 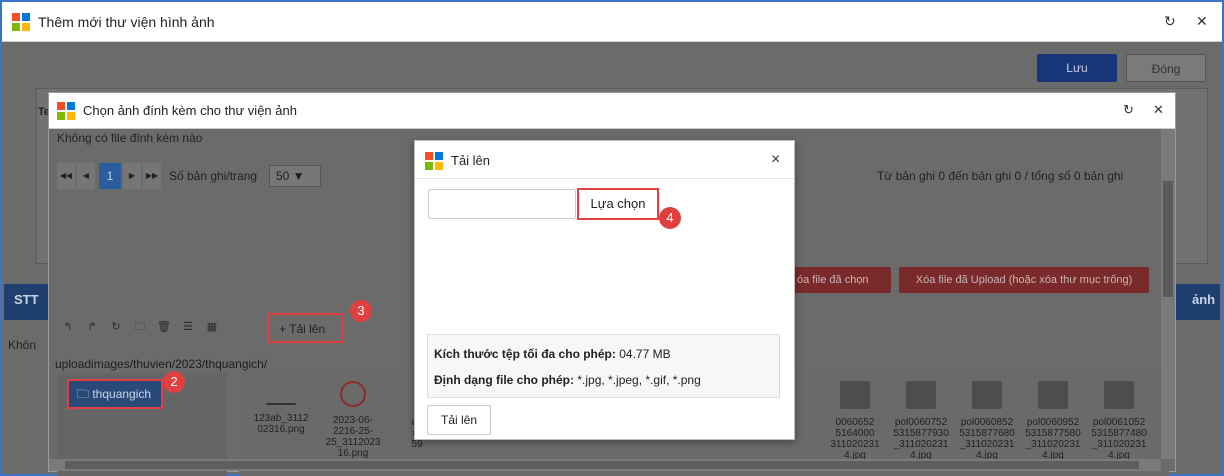 What do you see at coordinates (188, 327) in the screenshot?
I see `list-view-icon: ☰` at bounding box center [188, 327].